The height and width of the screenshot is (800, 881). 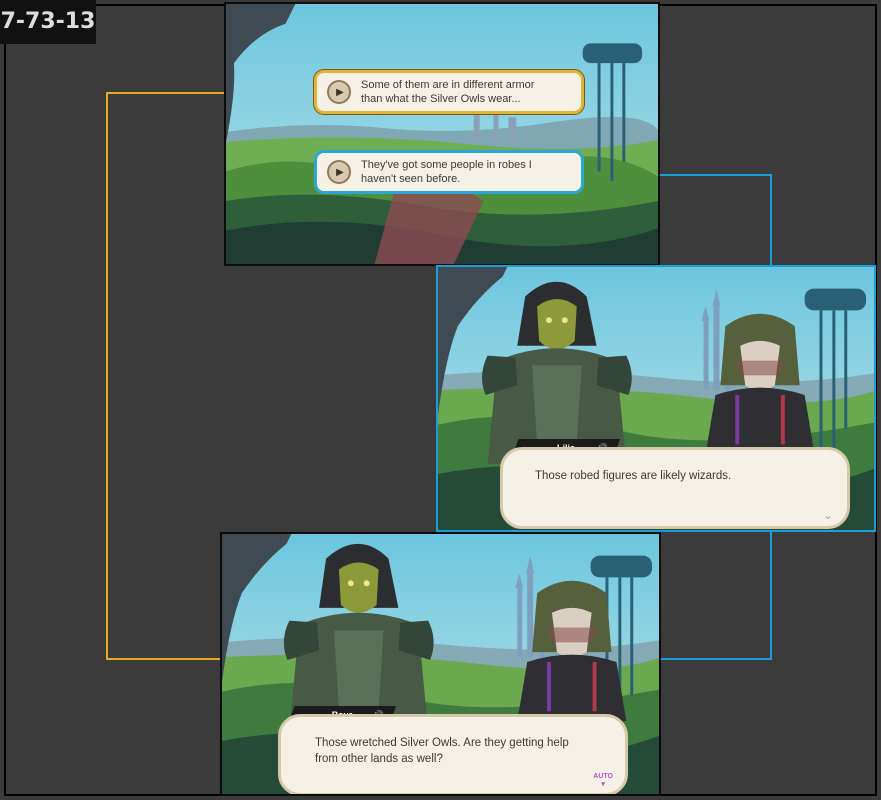 What do you see at coordinates (633, 476) in the screenshot?
I see `dialog-text: Those robed figures are likely wizards.` at bounding box center [633, 476].